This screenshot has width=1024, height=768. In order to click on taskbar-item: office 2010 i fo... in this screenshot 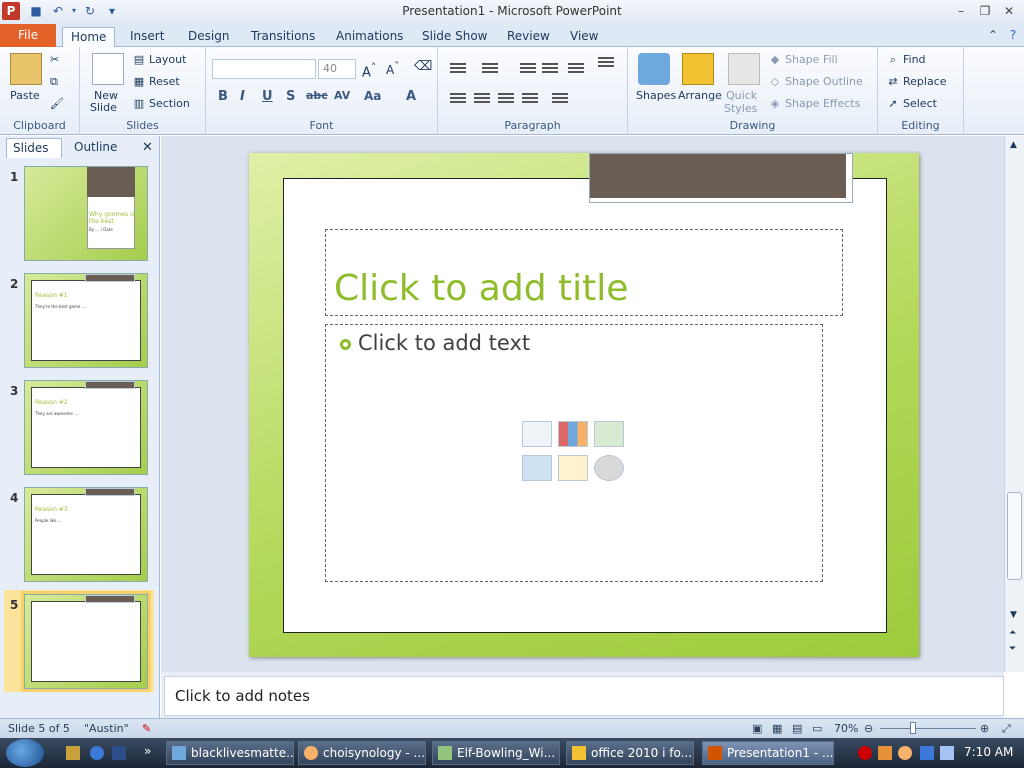, I will do `click(630, 753)`.